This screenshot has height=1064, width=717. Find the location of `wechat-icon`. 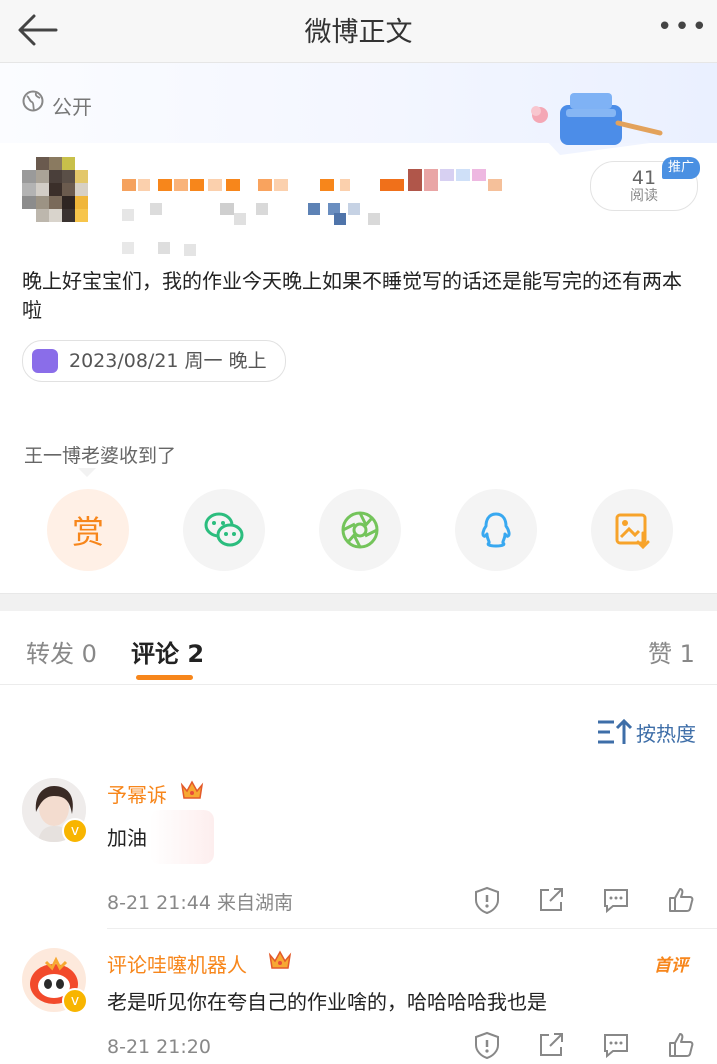

wechat-icon is located at coordinates (224, 529).